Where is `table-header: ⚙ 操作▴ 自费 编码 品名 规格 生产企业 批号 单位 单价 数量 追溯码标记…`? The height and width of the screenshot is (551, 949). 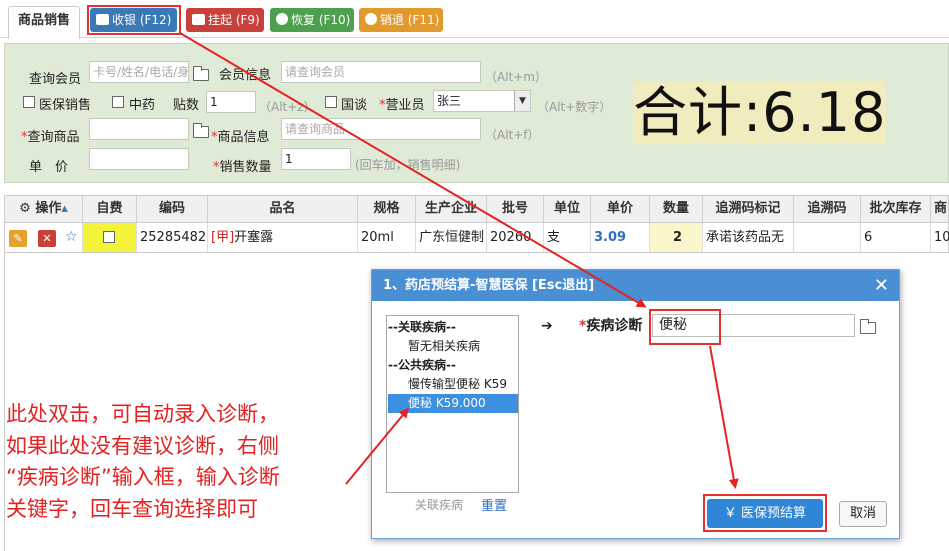
table-header: ⚙ 操作▴ 自费 编码 品名 规格 生产企业 批号 单位 单价 数量 追溯码标记… is located at coordinates (476, 209).